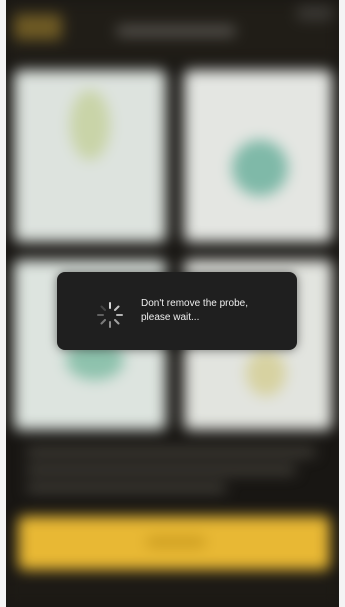  What do you see at coordinates (176, 31) in the screenshot?
I see `page-title` at bounding box center [176, 31].